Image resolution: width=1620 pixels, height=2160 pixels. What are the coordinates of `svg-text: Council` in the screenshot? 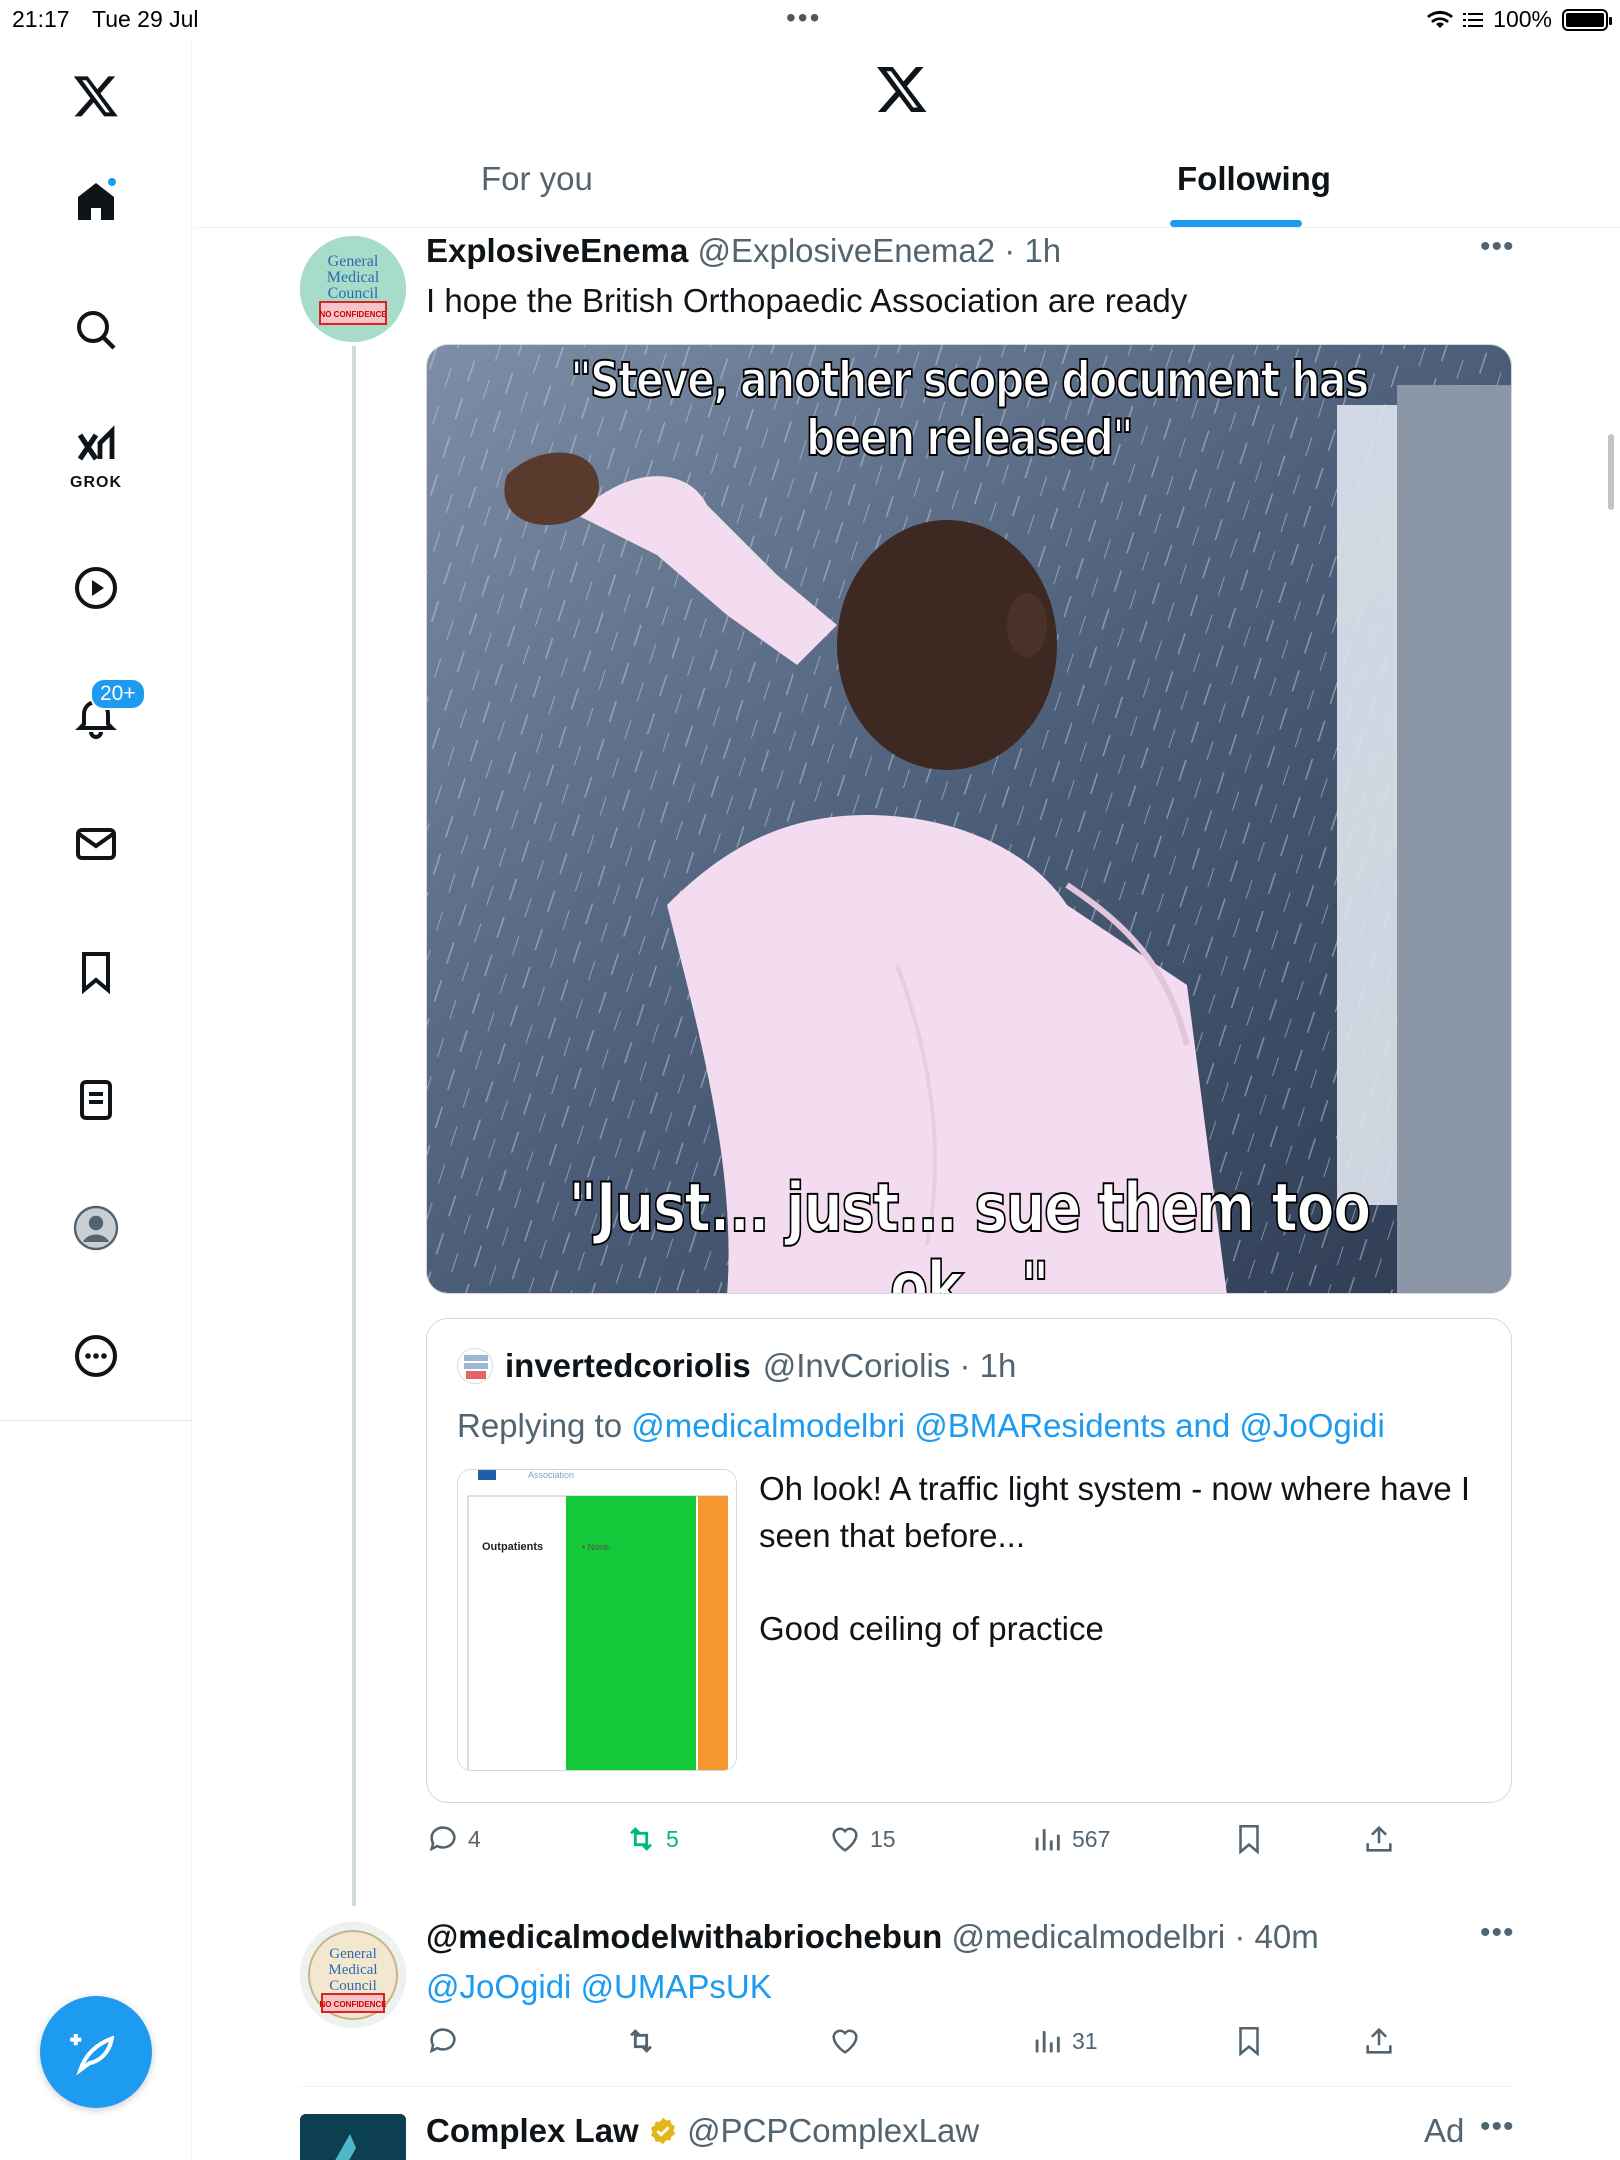 It's located at (353, 293).